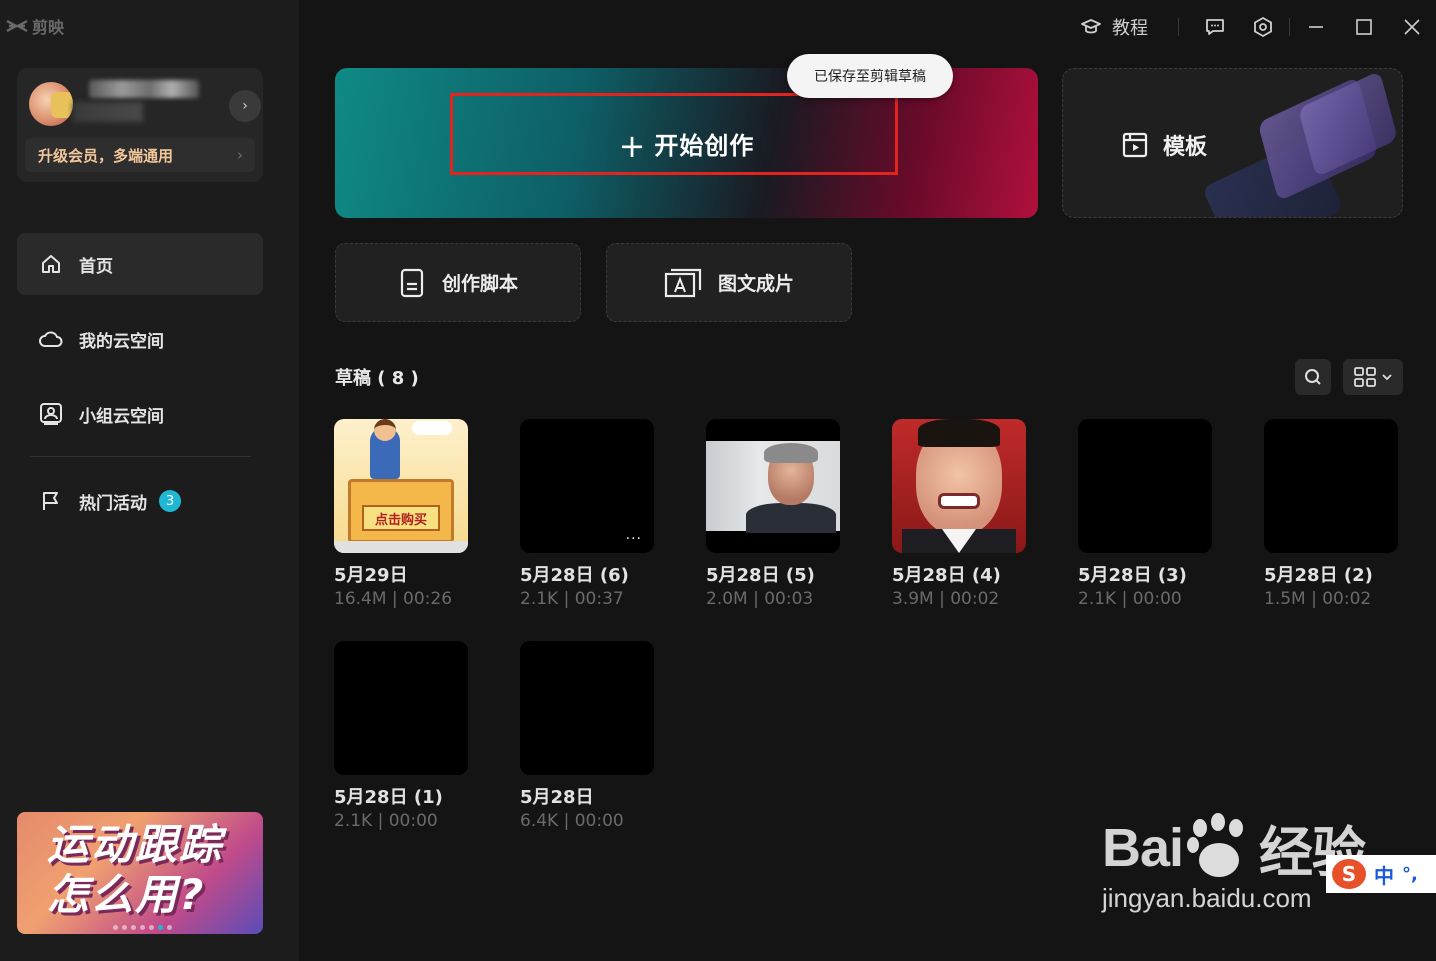 This screenshot has width=1436, height=961. I want to click on highlight-annotation-box, so click(674, 134).